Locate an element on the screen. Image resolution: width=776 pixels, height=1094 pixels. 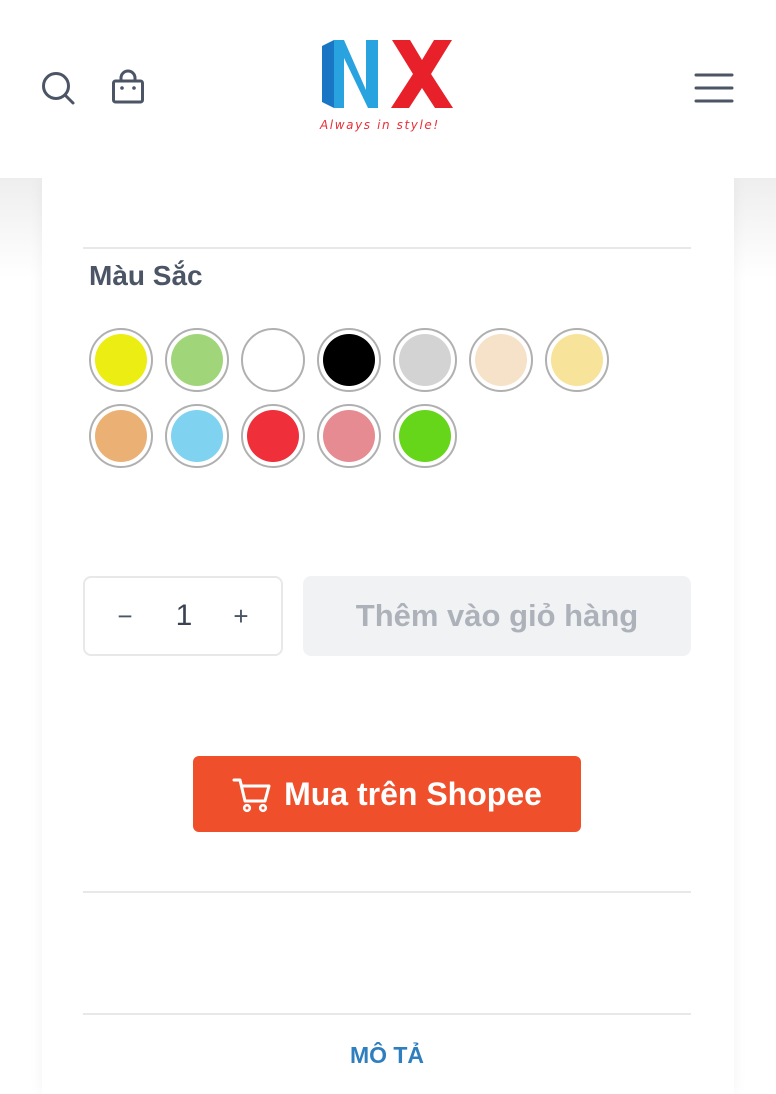
logo: Always in style! is located at coordinates (388, 87).